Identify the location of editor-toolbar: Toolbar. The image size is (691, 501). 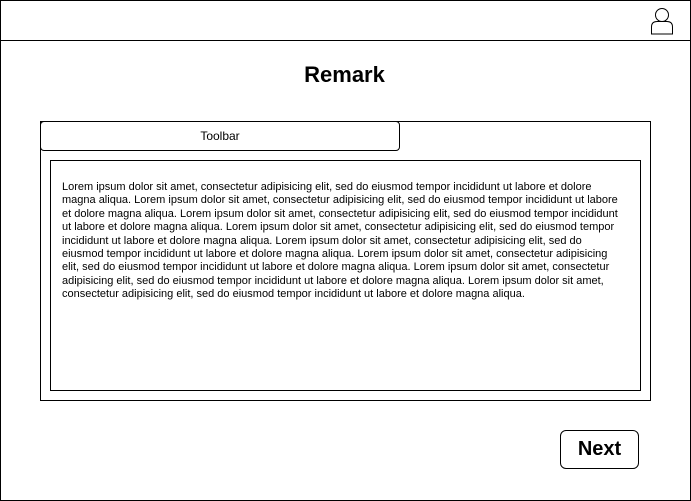
(220, 136).